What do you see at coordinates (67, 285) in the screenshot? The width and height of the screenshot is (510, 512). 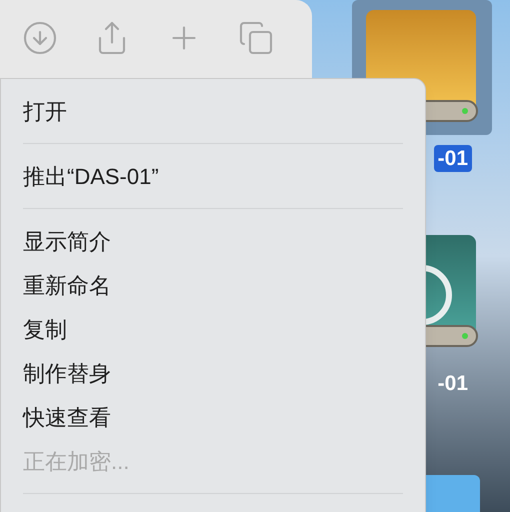 I see `menu-item: 重新命名` at bounding box center [67, 285].